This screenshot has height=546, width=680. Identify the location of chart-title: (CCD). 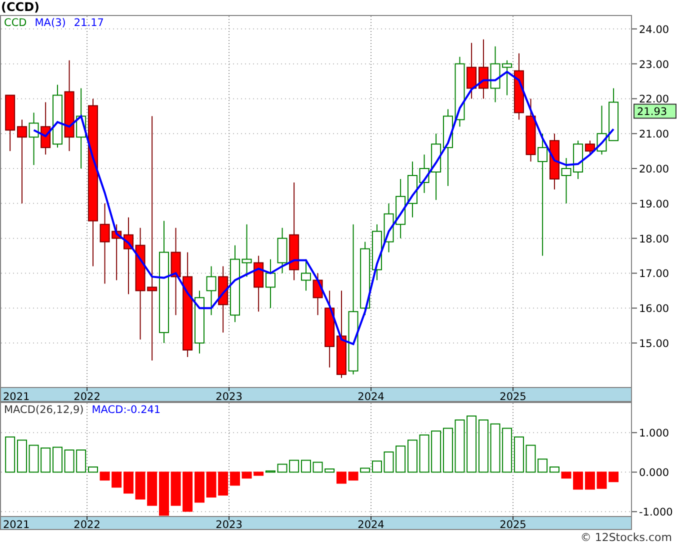
(20, 7).